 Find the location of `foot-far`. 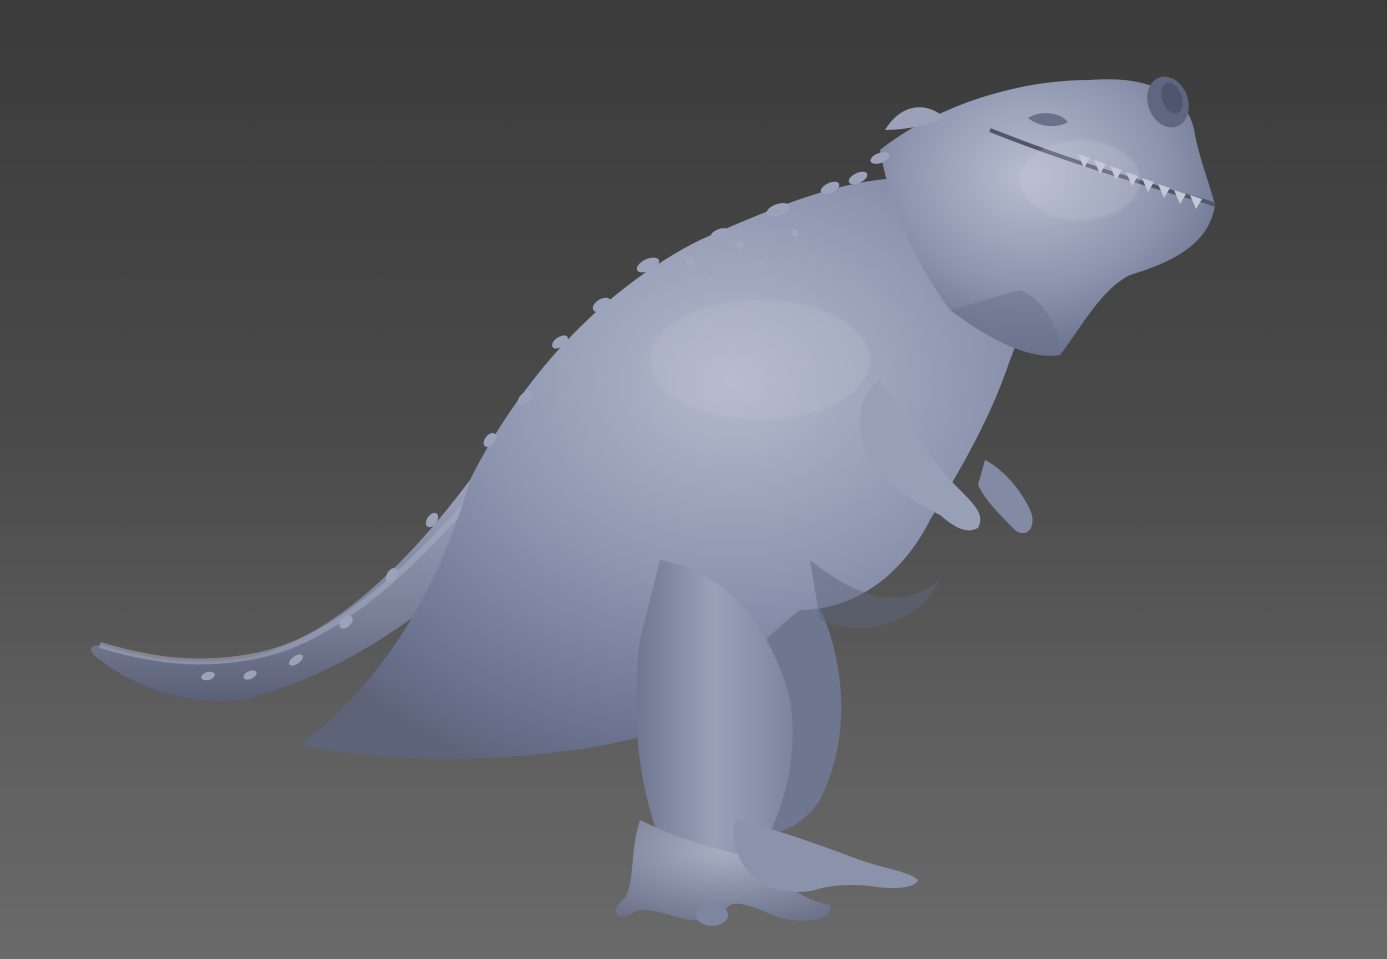

foot-far is located at coordinates (825, 856).